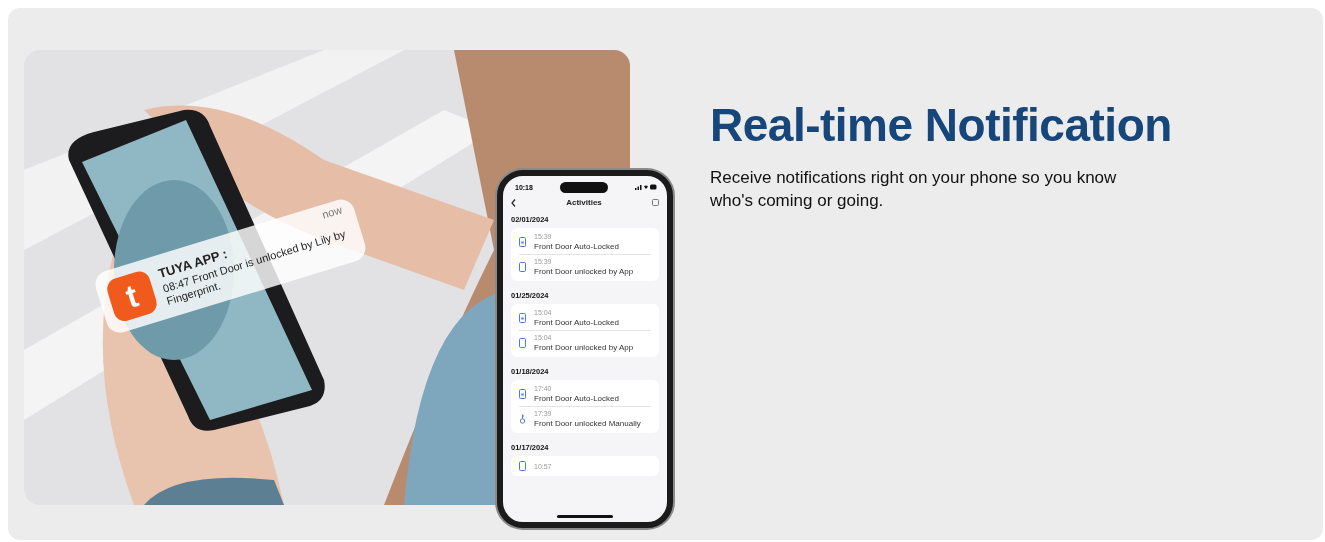 The width and height of the screenshot is (1325, 542). What do you see at coordinates (583, 187) in the screenshot?
I see `dynamic-island` at bounding box center [583, 187].